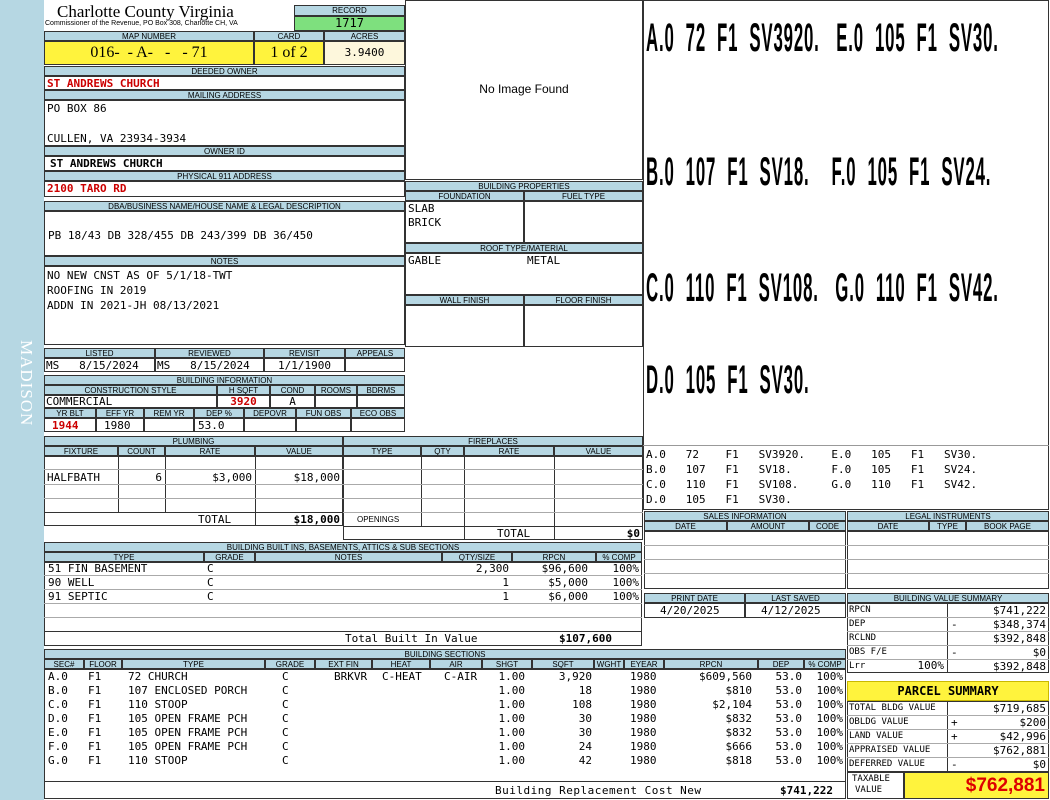 This screenshot has width=1050, height=800. I want to click on builtin-type: 91 SEPTIC, so click(78, 596).